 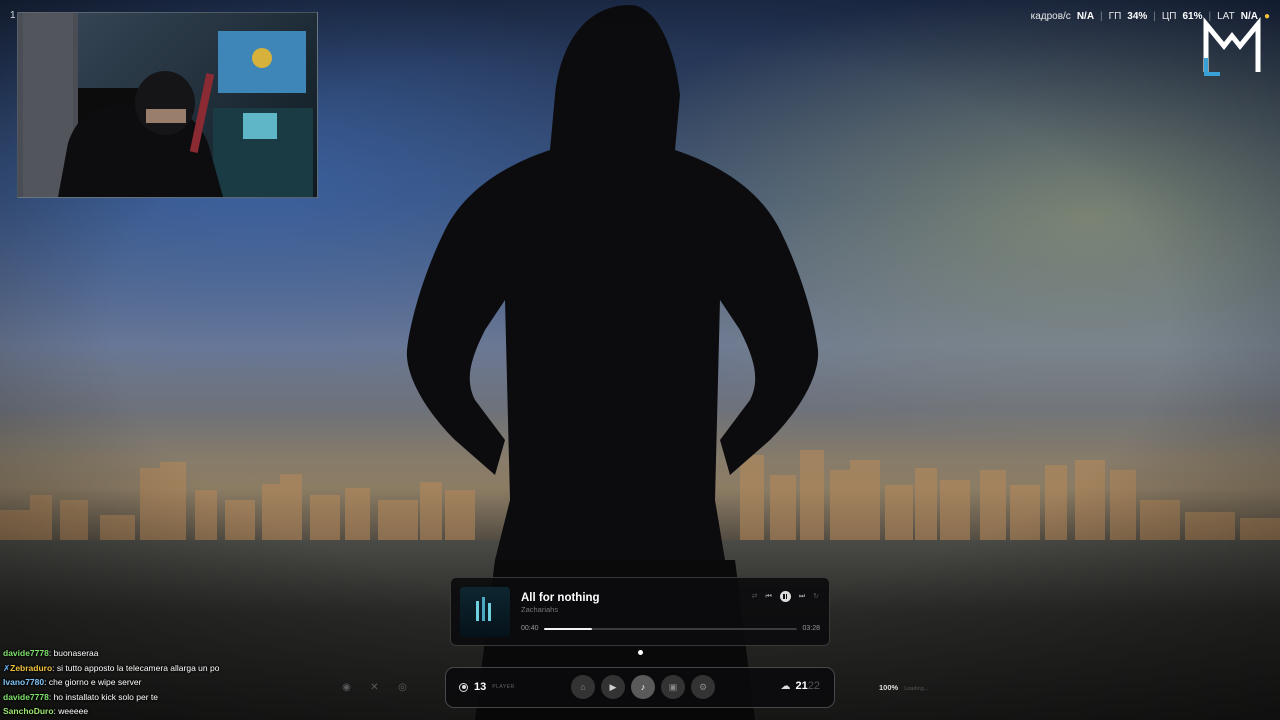 What do you see at coordinates (889, 687) in the screenshot?
I see `loading-percent: 100%` at bounding box center [889, 687].